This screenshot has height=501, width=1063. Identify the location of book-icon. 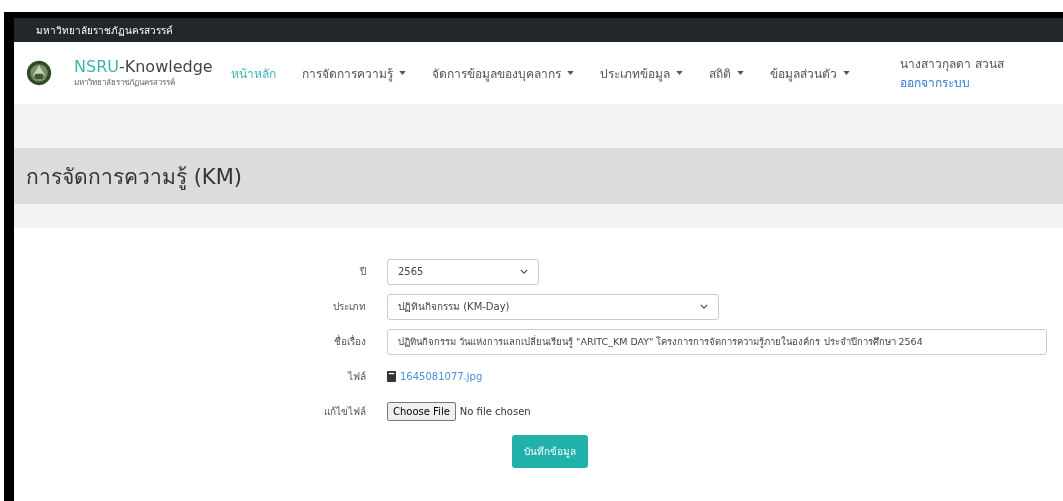
(391, 376).